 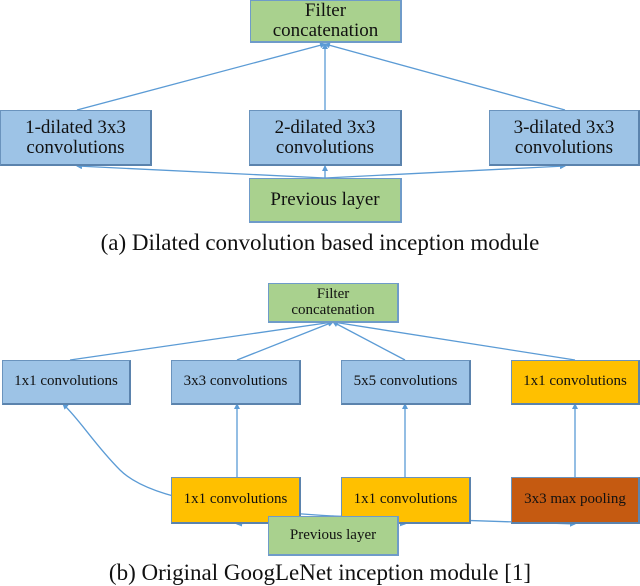 What do you see at coordinates (285, 341) in the screenshot?
I see `arrow-b-top2-to-concat` at bounding box center [285, 341].